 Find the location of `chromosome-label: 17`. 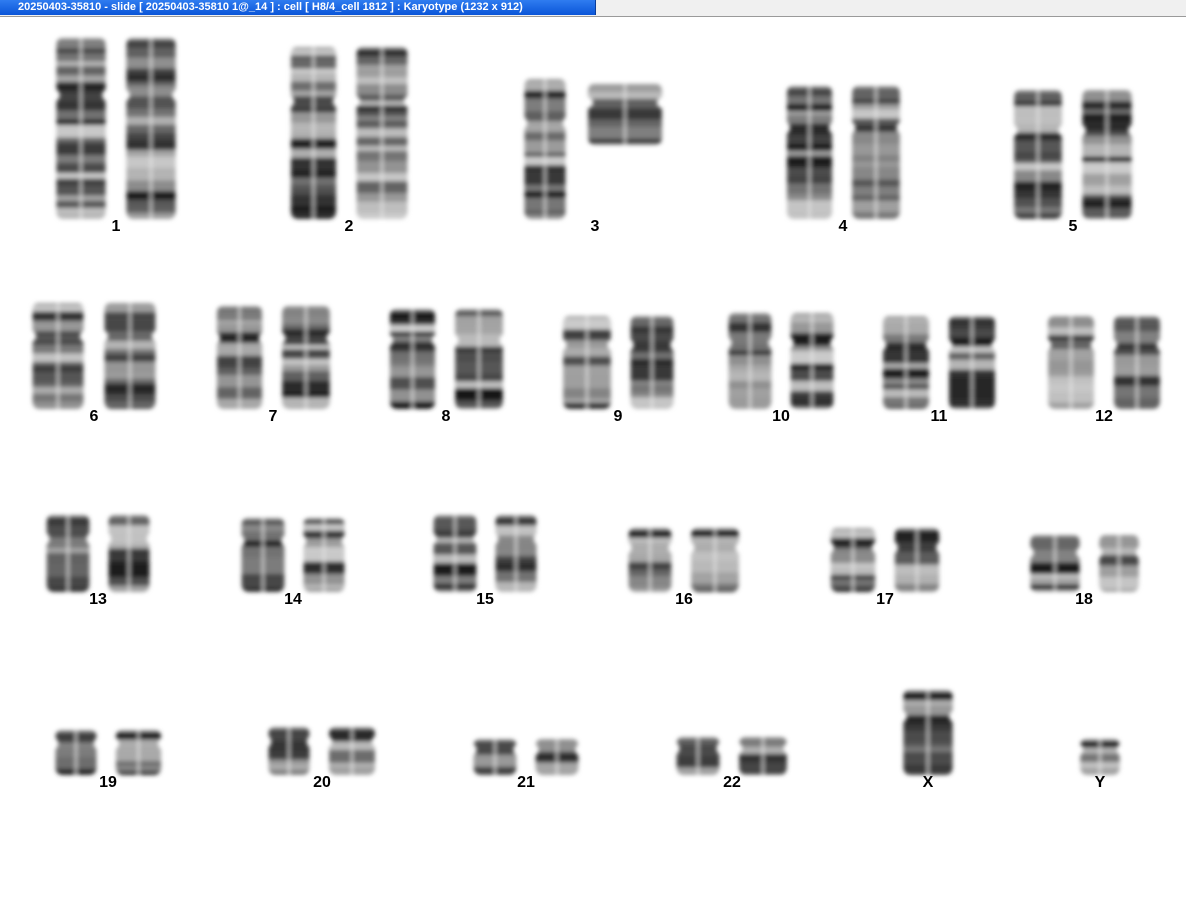

chromosome-label: 17 is located at coordinates (885, 599).